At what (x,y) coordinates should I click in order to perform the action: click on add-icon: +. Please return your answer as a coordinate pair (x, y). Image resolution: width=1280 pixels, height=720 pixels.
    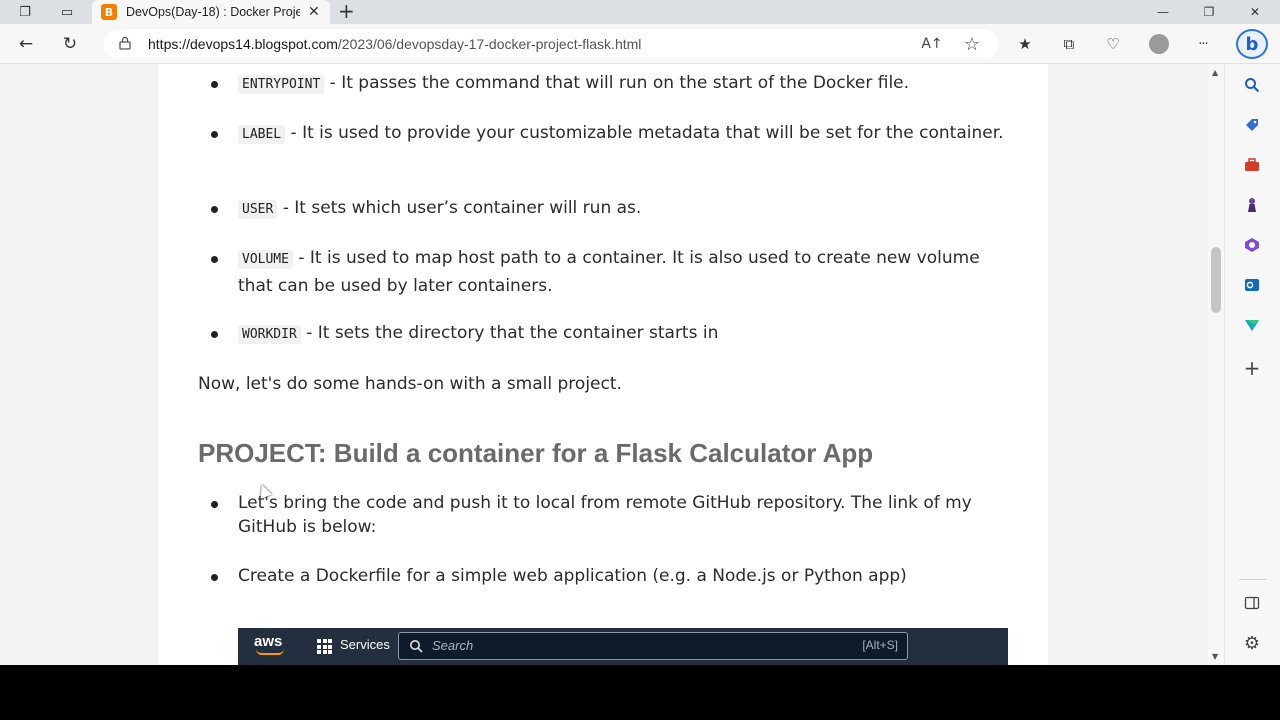
    Looking at the image, I should click on (1252, 368).